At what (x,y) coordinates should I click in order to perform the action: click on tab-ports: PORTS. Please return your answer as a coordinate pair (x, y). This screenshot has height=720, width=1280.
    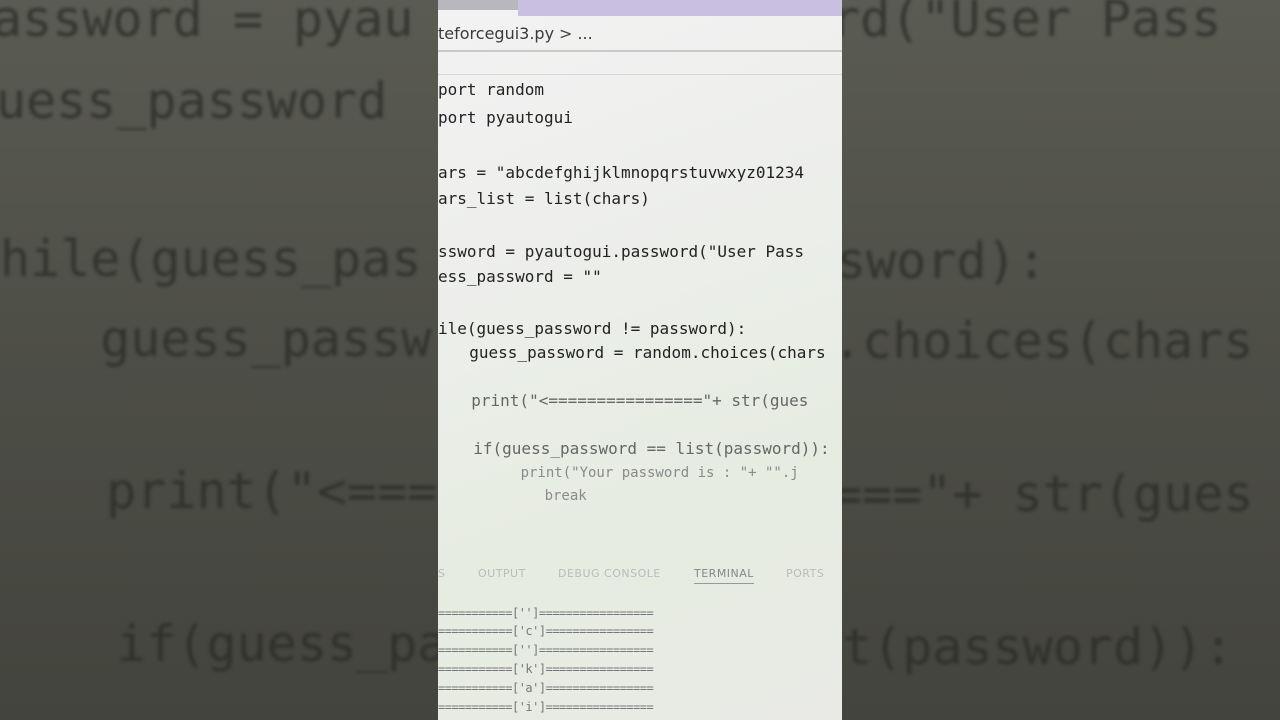
    Looking at the image, I should click on (805, 573).